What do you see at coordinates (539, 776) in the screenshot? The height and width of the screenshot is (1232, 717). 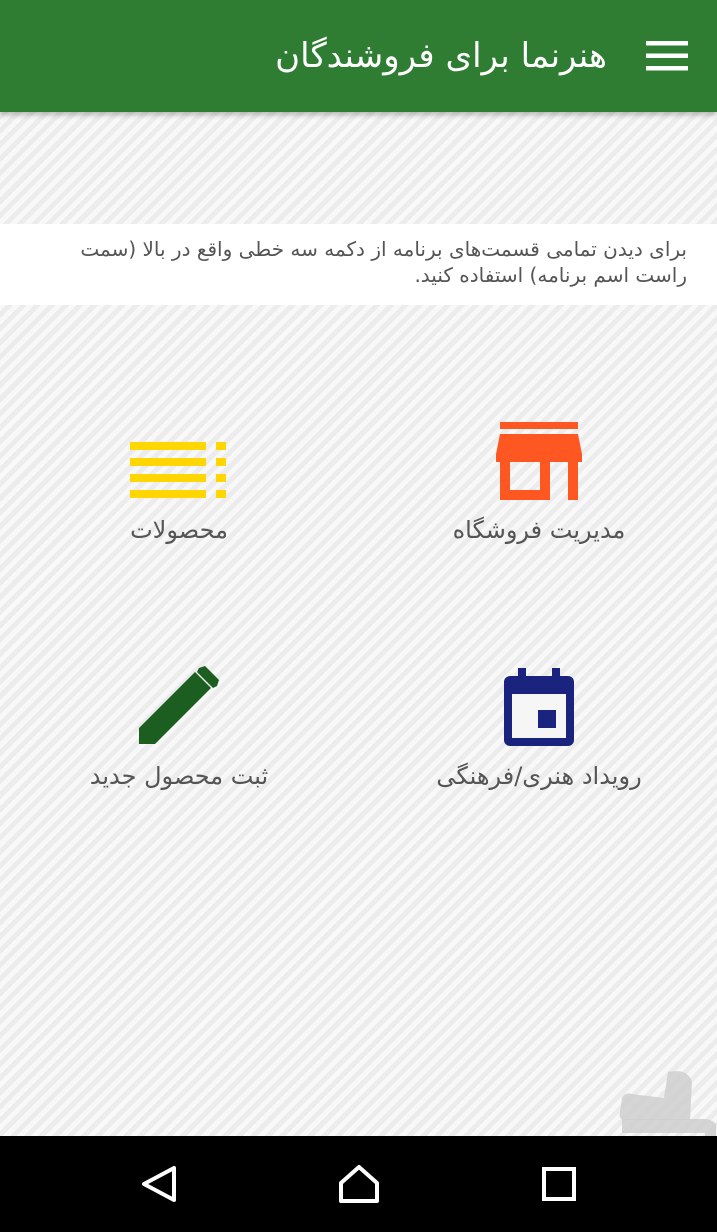 I see `art-event-label: رویداد هنری/فرهنگی` at bounding box center [539, 776].